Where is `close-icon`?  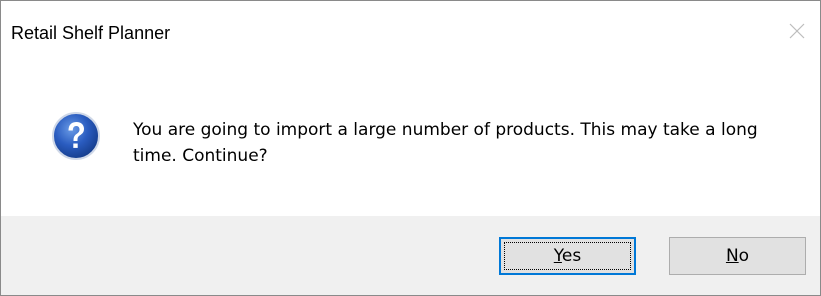 close-icon is located at coordinates (797, 31).